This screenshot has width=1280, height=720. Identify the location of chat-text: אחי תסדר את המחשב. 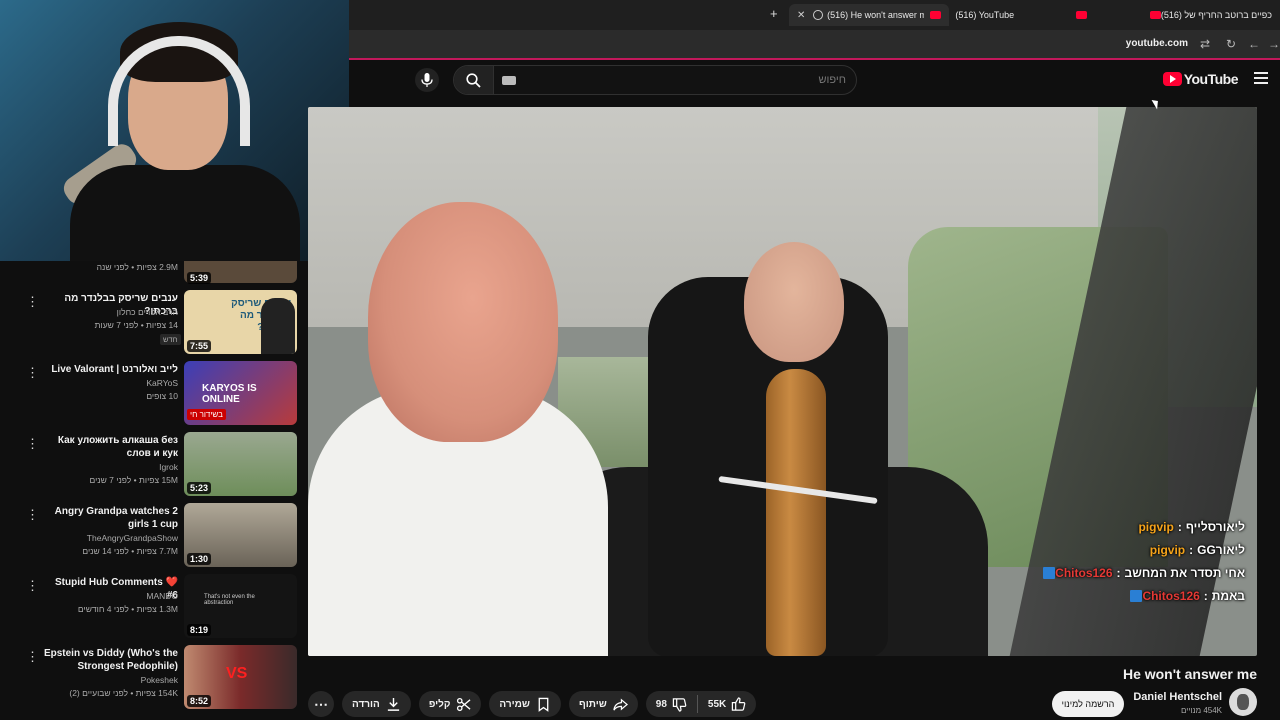
(1184, 572).